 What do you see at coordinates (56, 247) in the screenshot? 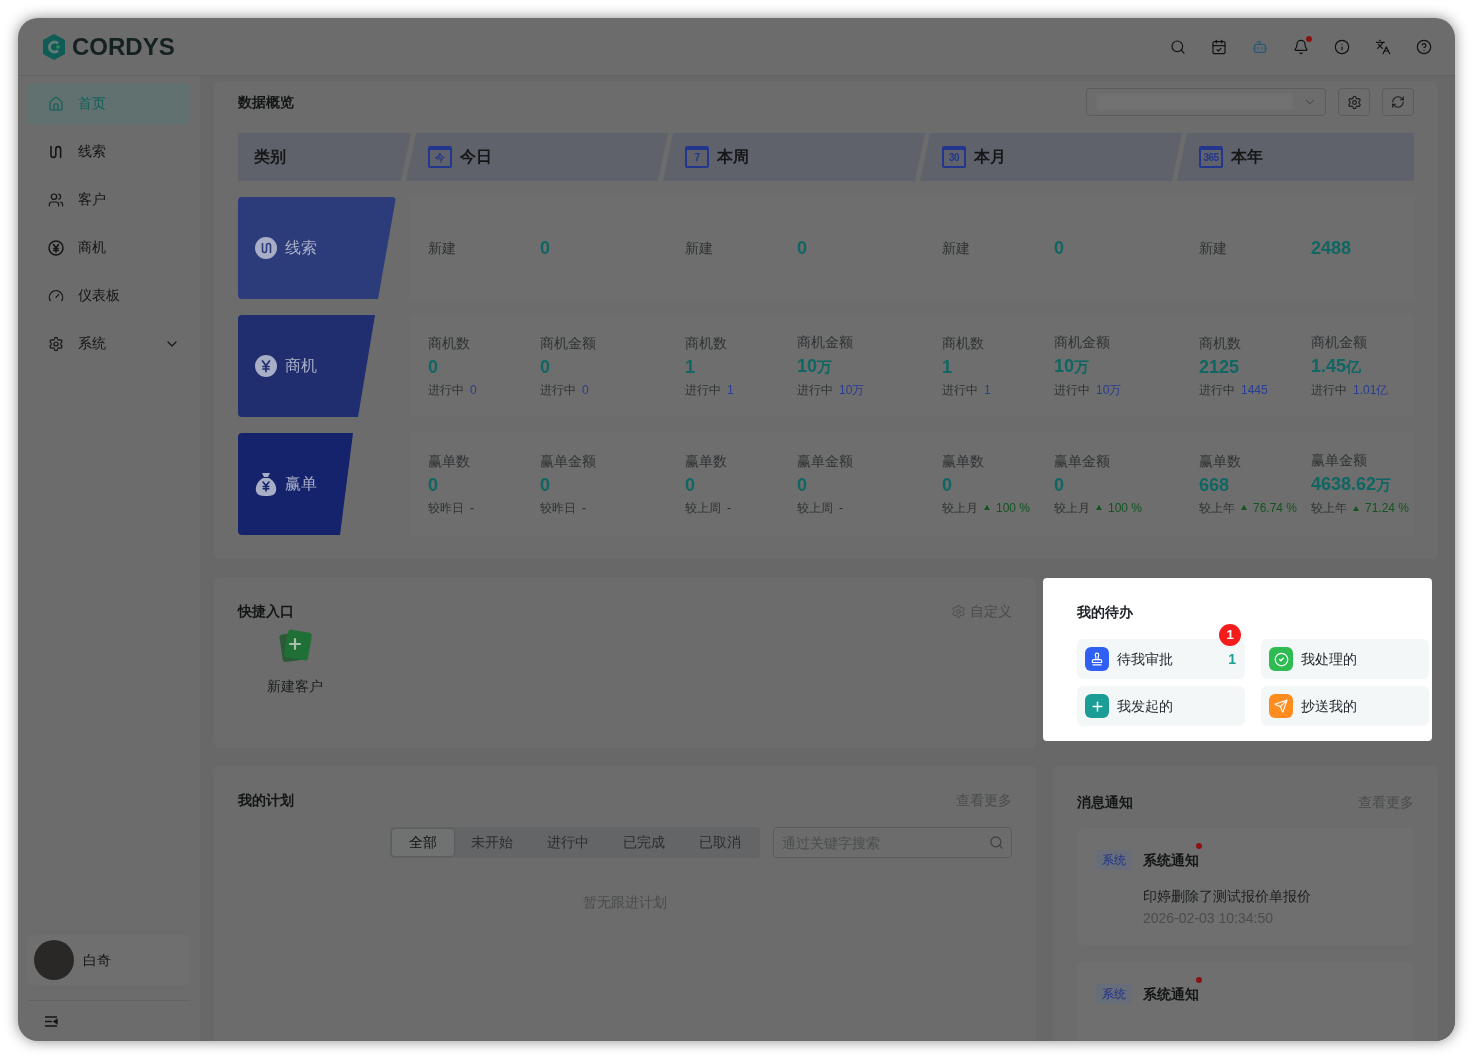
I see `yen-circle-icon` at bounding box center [56, 247].